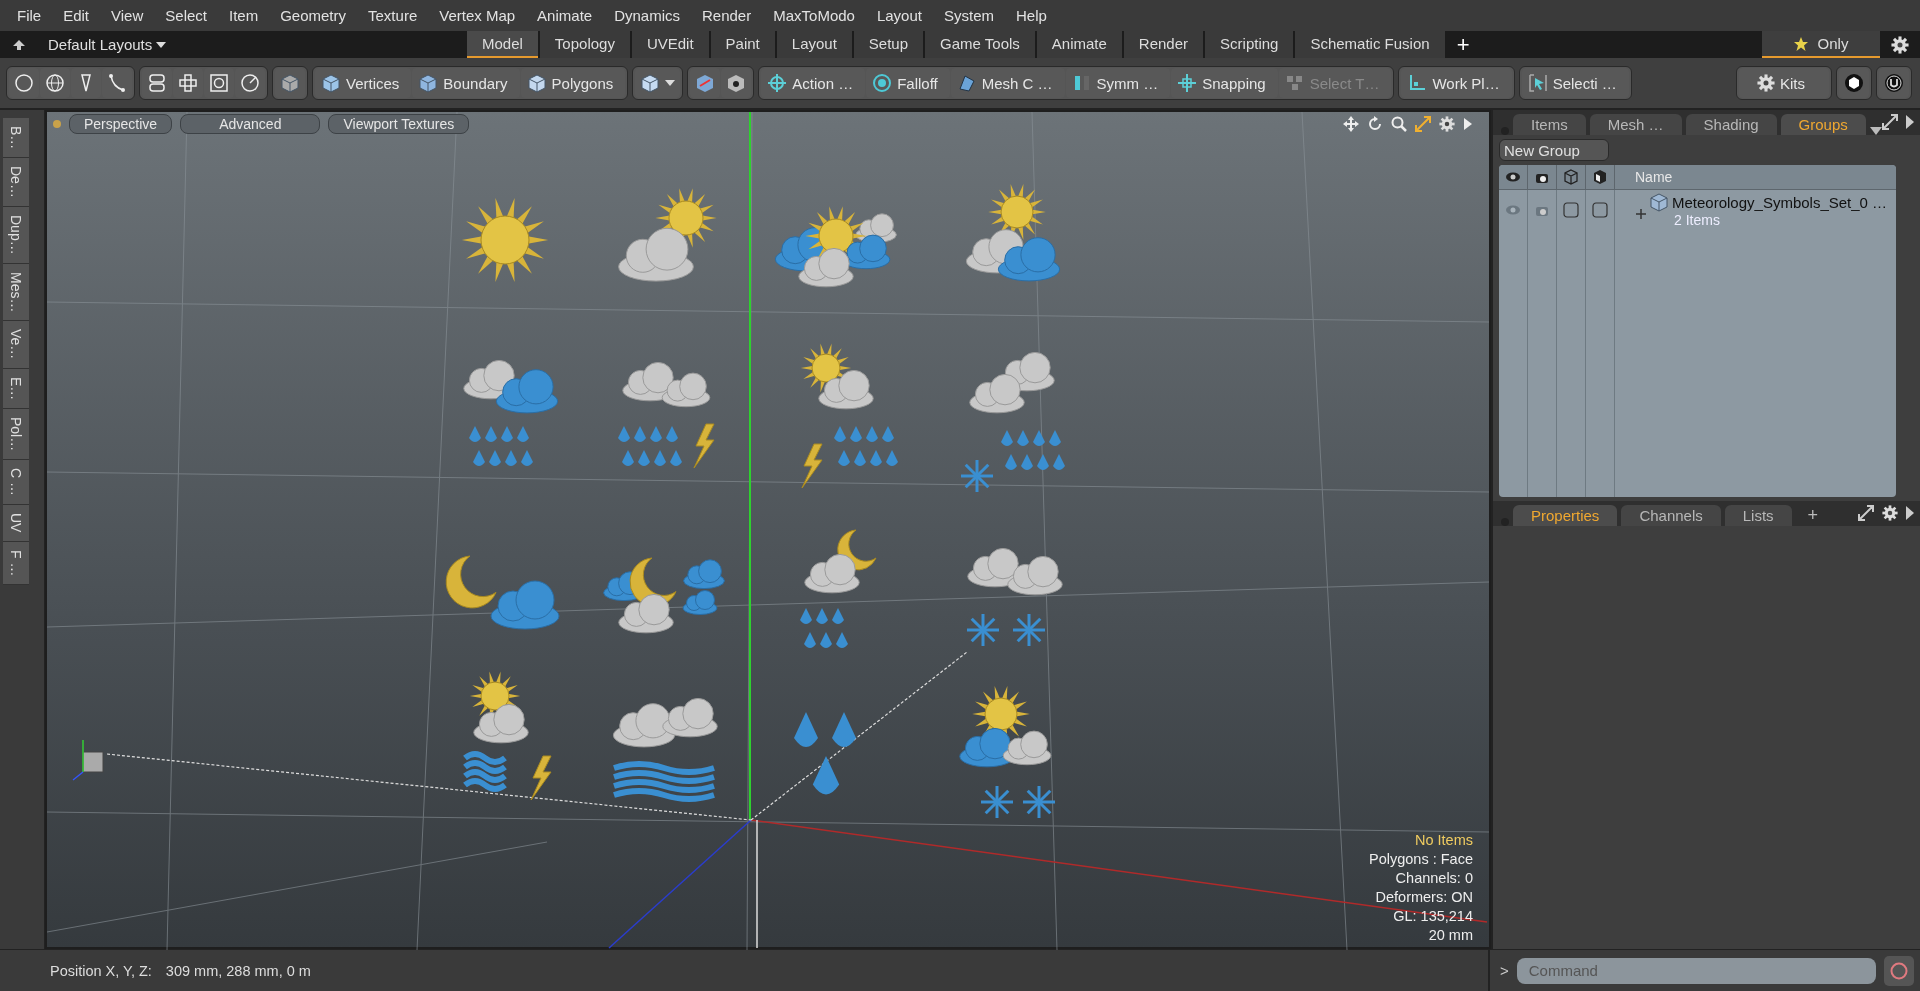  Describe the element at coordinates (244, 15) in the screenshot. I see `menu-item: Item` at that location.